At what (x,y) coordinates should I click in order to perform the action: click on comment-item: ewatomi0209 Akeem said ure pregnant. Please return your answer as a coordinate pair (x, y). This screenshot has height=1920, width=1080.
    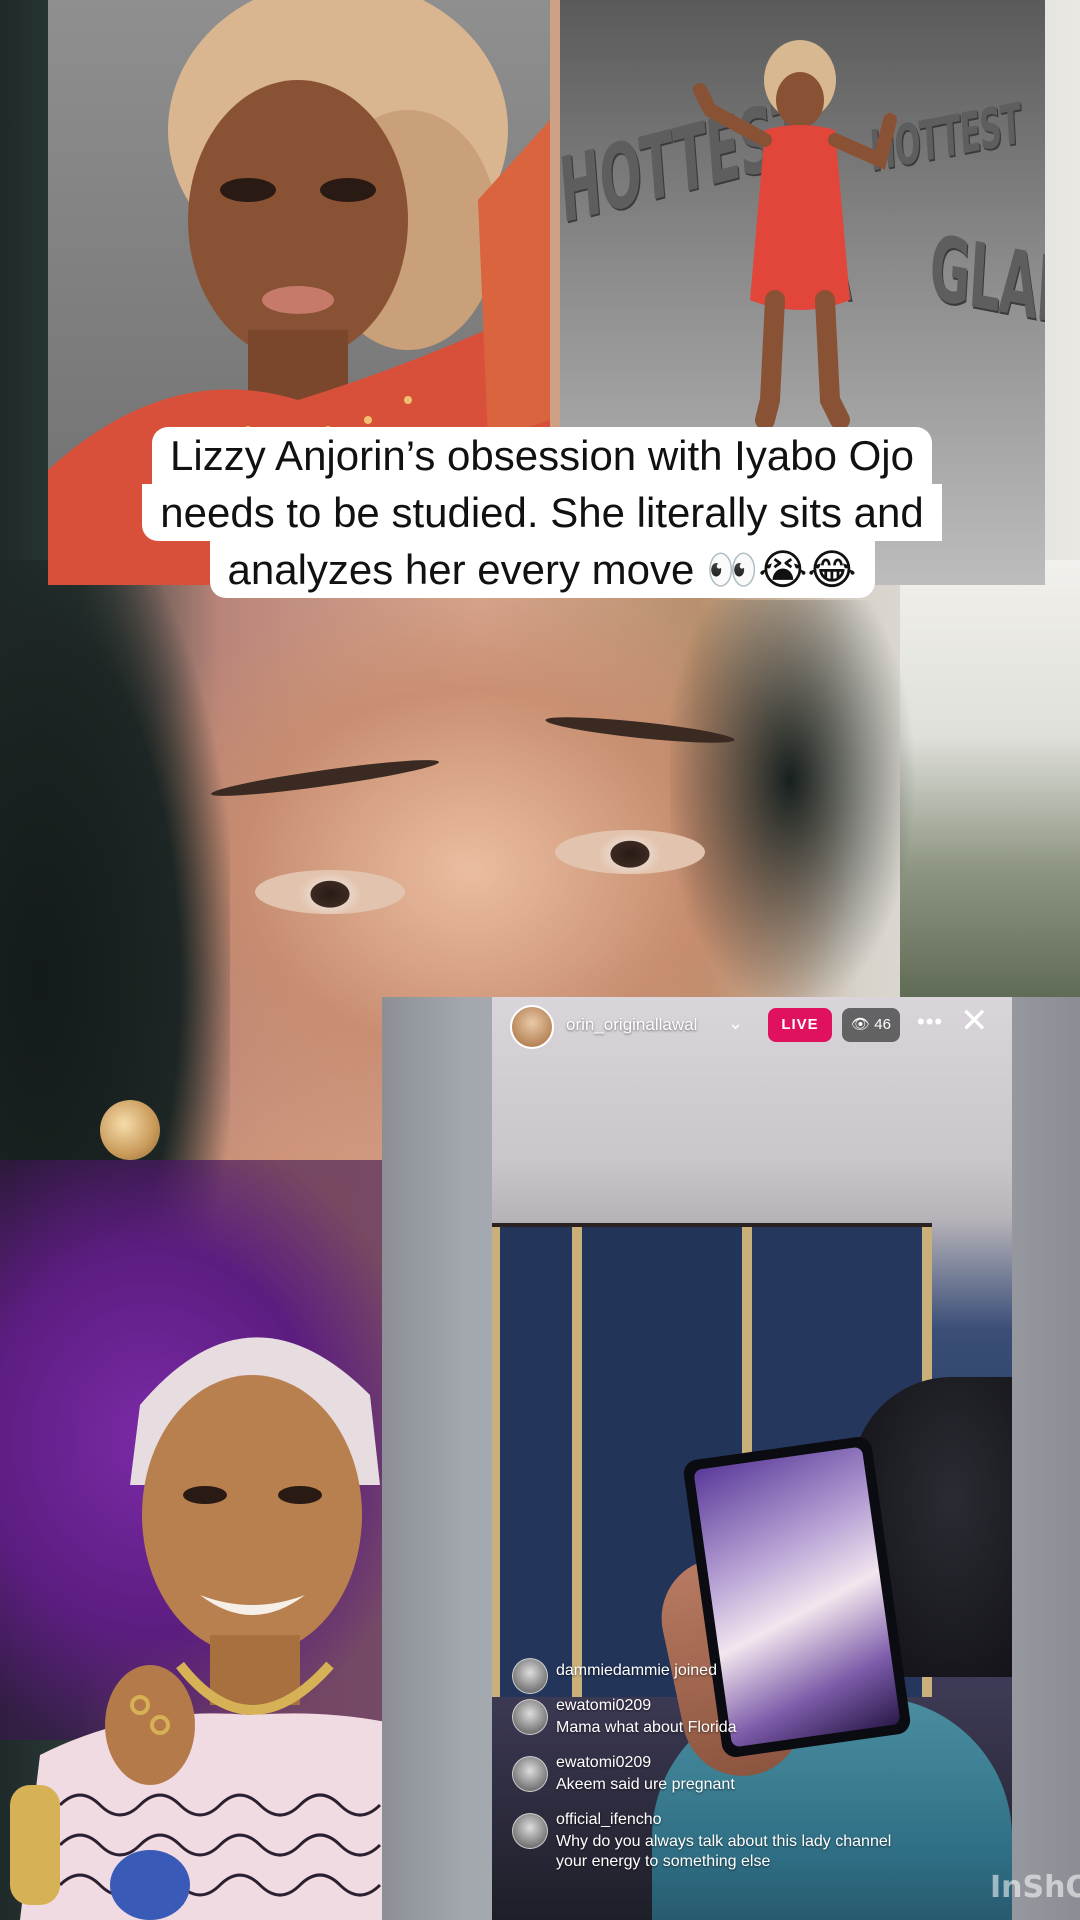
    Looking at the image, I should click on (752, 1779).